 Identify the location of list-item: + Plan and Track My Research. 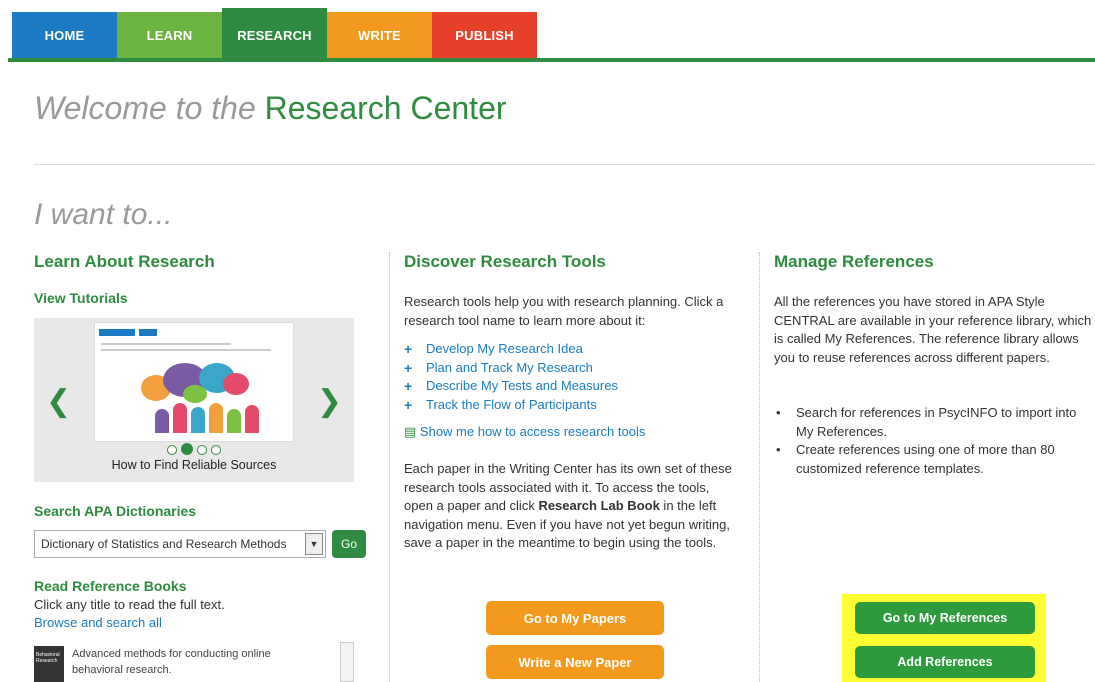
(511, 368).